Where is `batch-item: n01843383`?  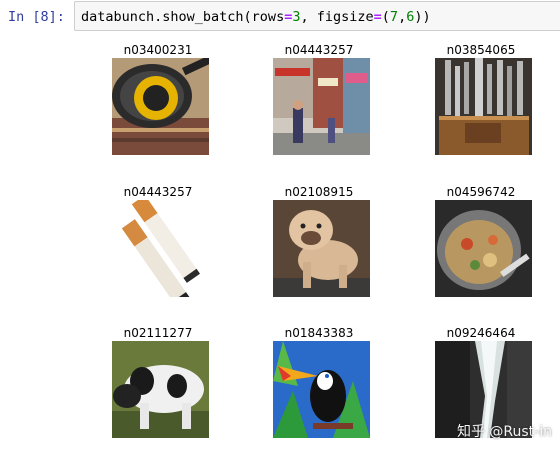 batch-item: n01843383 is located at coordinates (319, 381).